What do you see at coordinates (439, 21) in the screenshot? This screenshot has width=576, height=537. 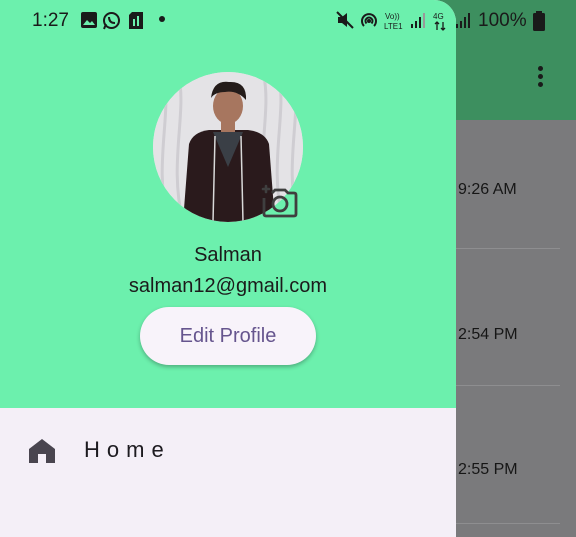 I see `4g-icon: 4G` at bounding box center [439, 21].